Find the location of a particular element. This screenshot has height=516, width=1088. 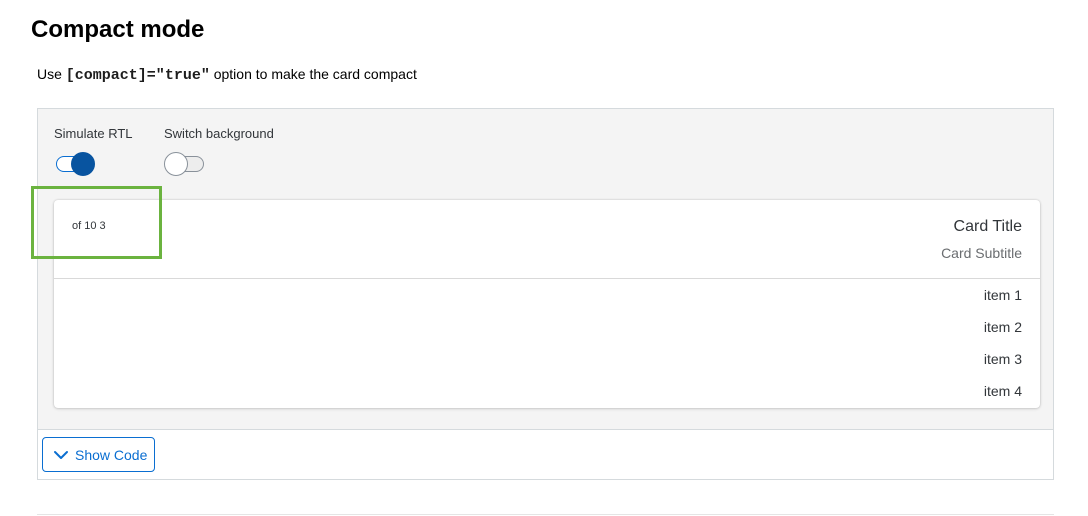

background-switch-label: Switch background is located at coordinates (219, 133).